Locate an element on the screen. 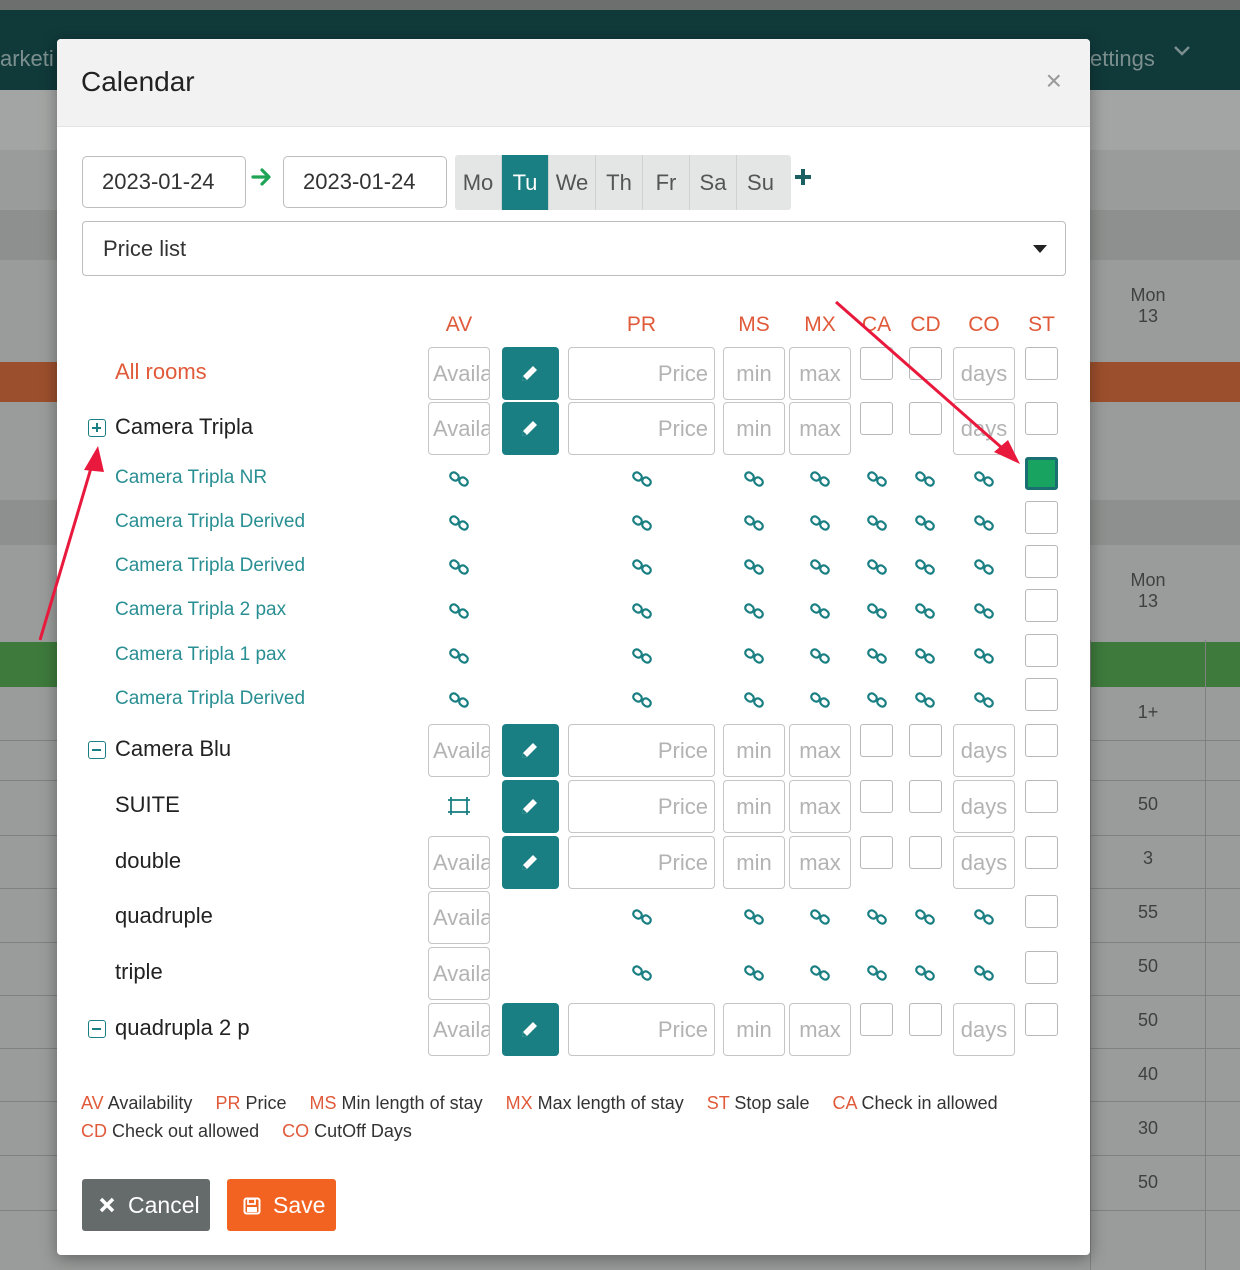 Image resolution: width=1240 pixels, height=1270 pixels. day-toggle-tu: Tu is located at coordinates (525, 182).